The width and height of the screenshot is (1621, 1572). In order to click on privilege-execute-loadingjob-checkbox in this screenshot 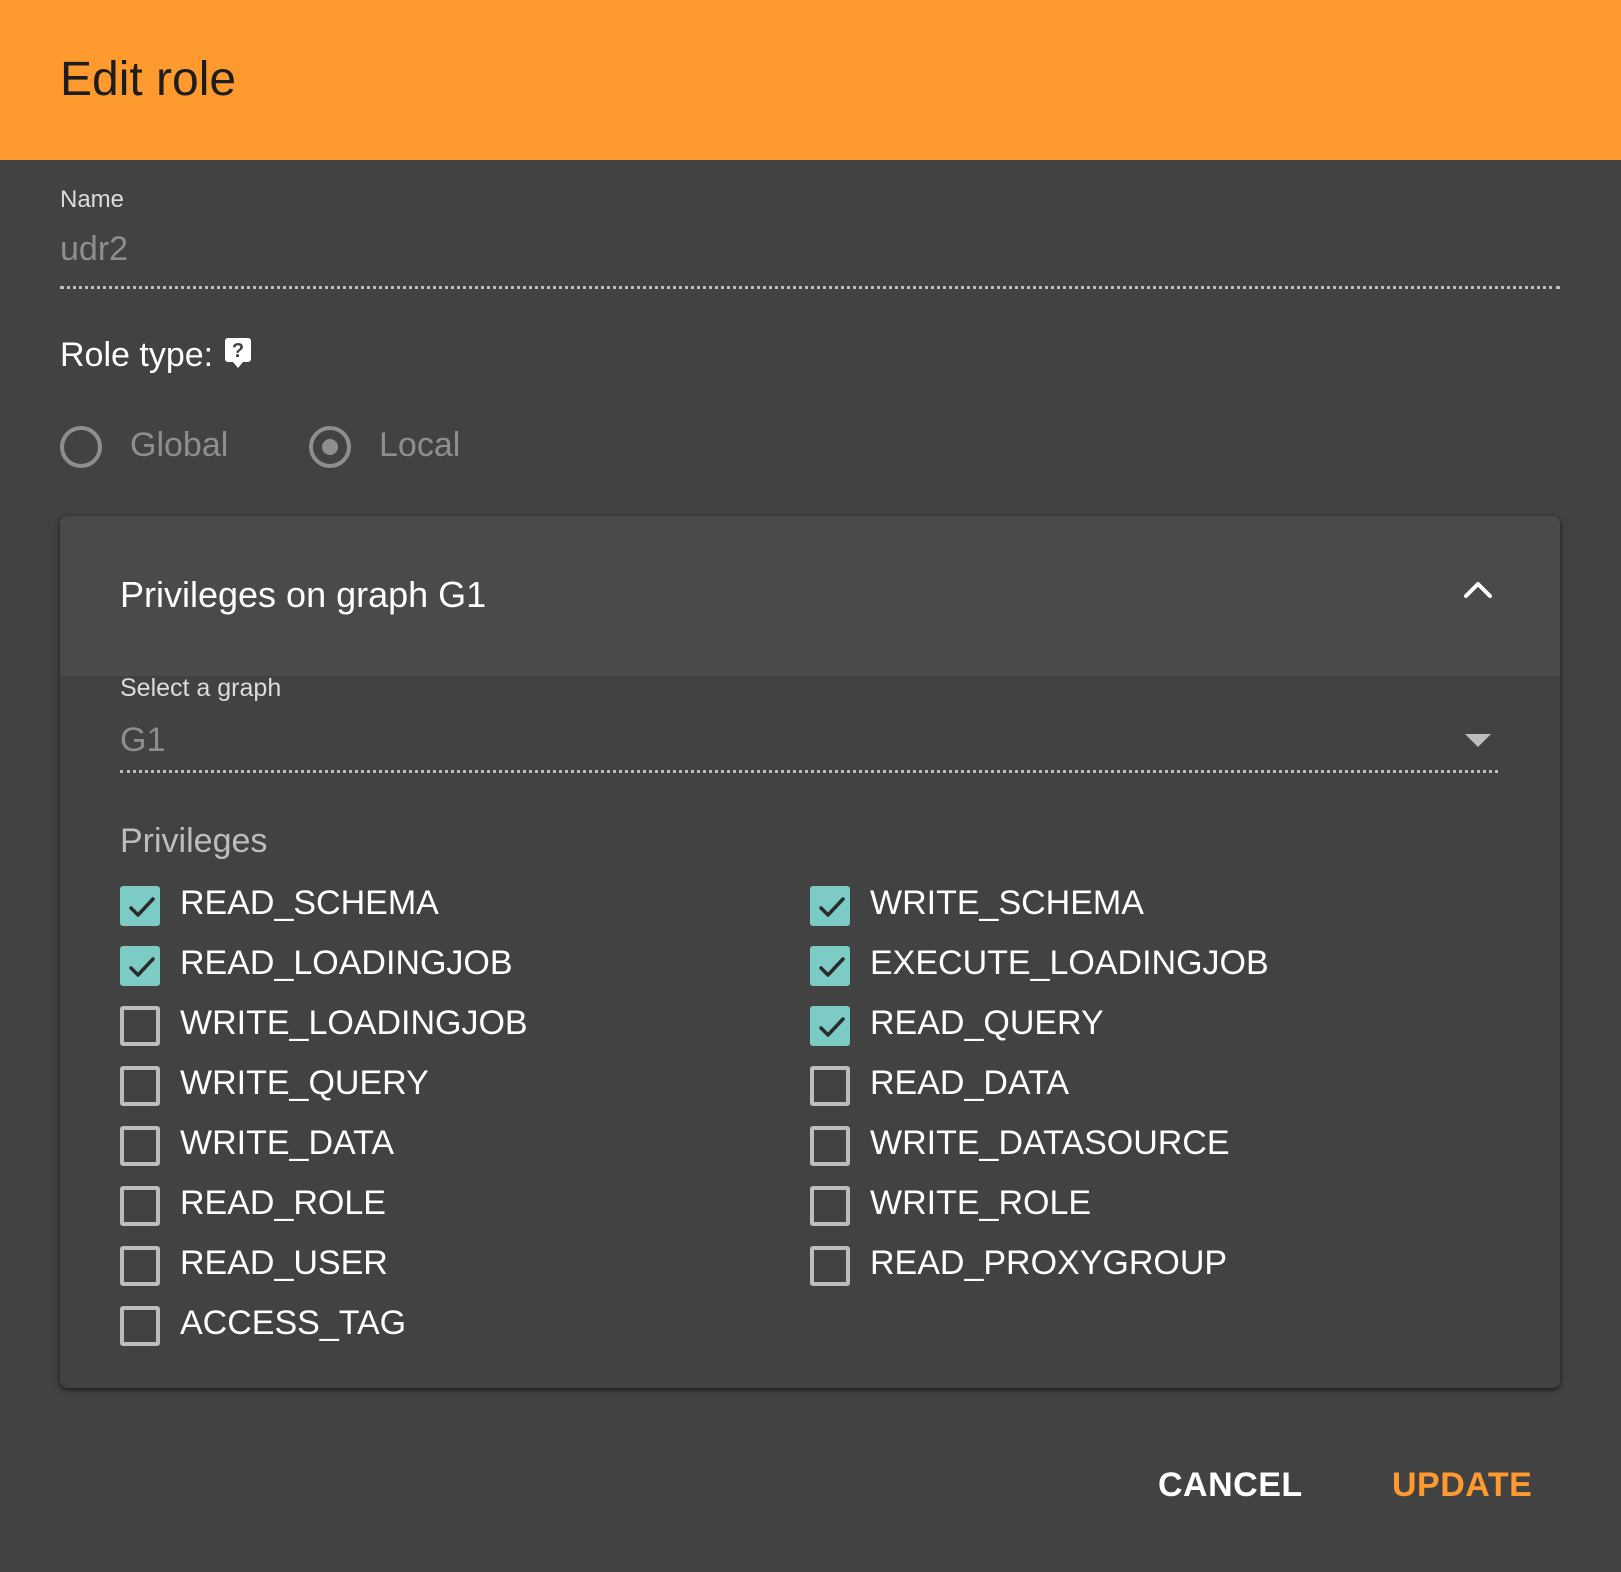, I will do `click(830, 966)`.